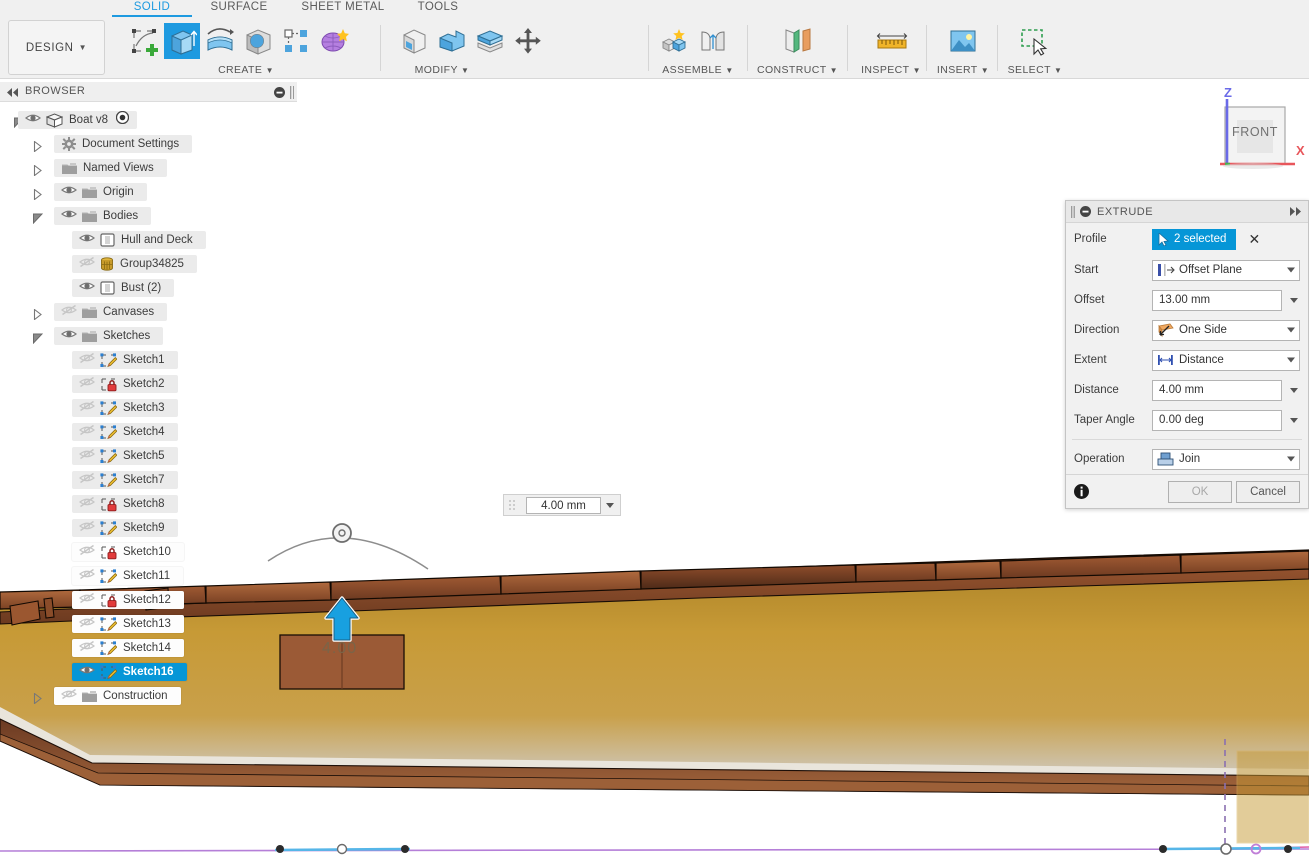  What do you see at coordinates (1226, 360) in the screenshot?
I see `extent-combo: Distance` at bounding box center [1226, 360].